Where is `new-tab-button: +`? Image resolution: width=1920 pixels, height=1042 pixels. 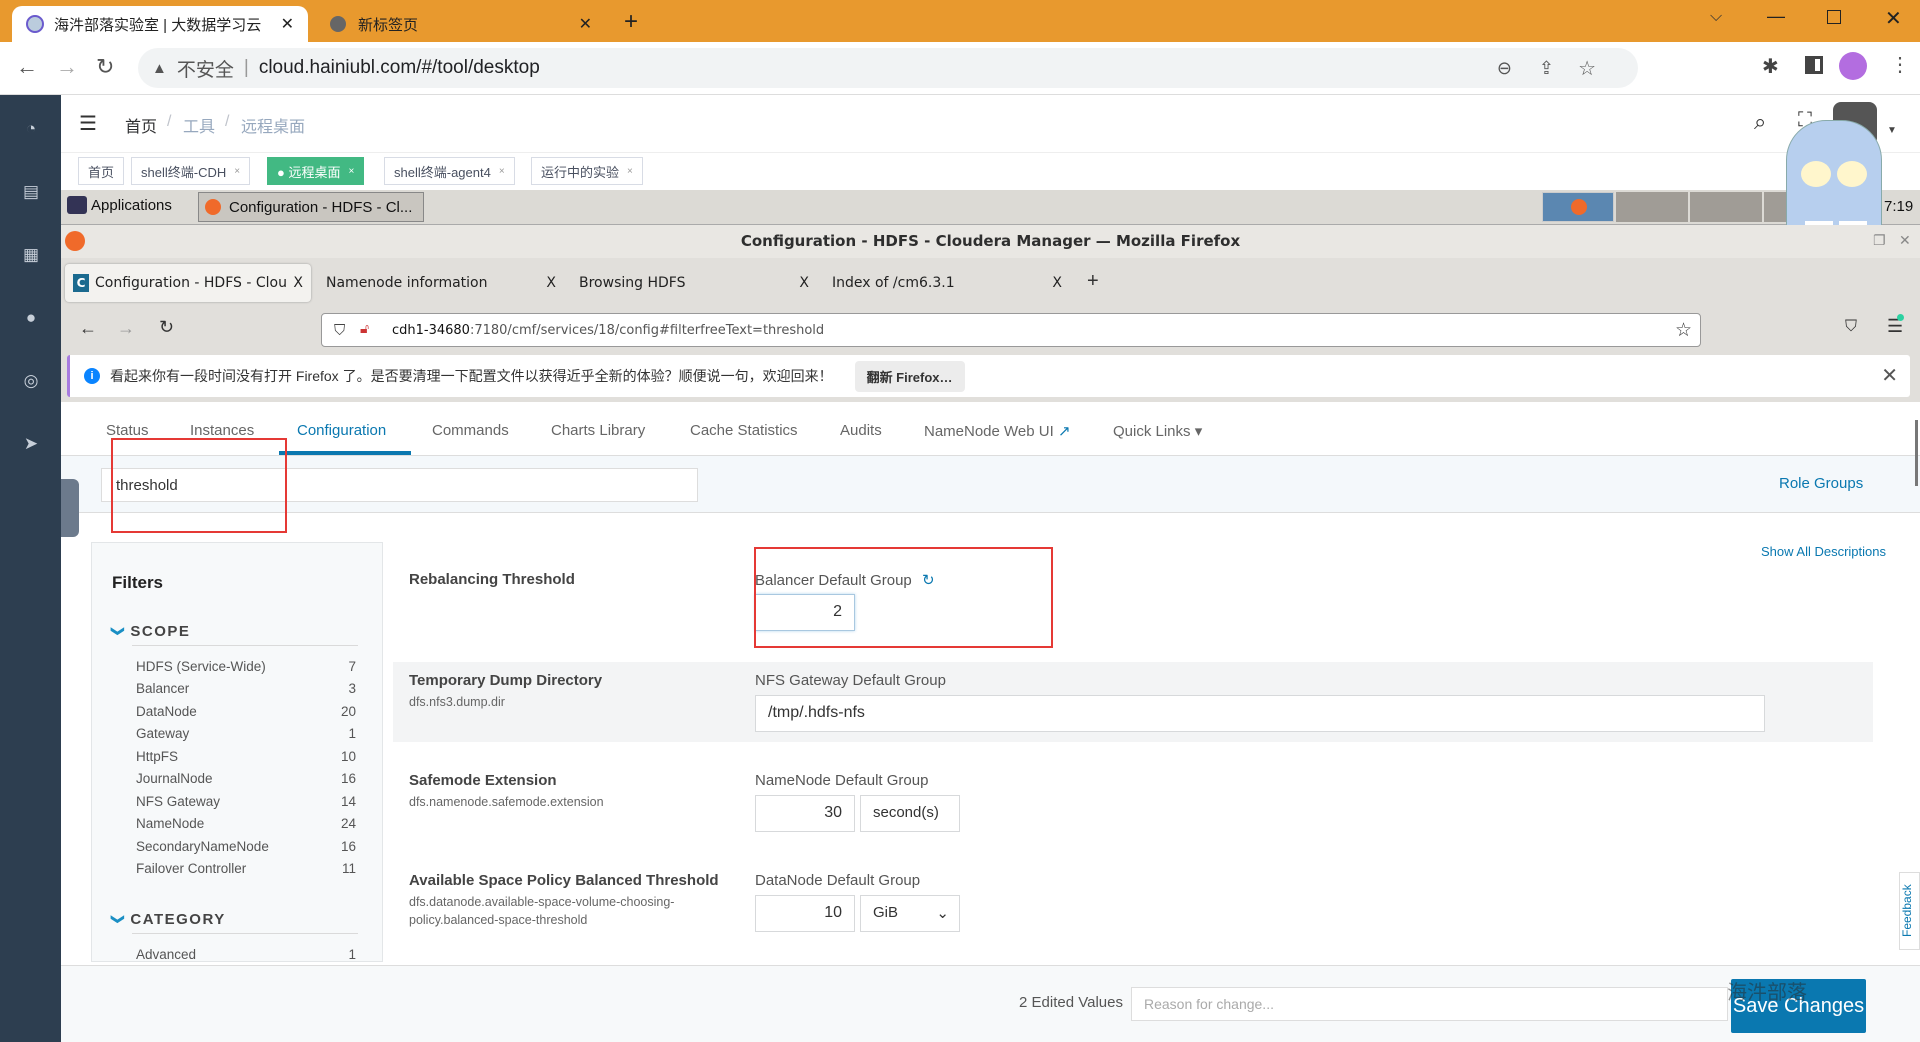
new-tab-button: + is located at coordinates (631, 22).